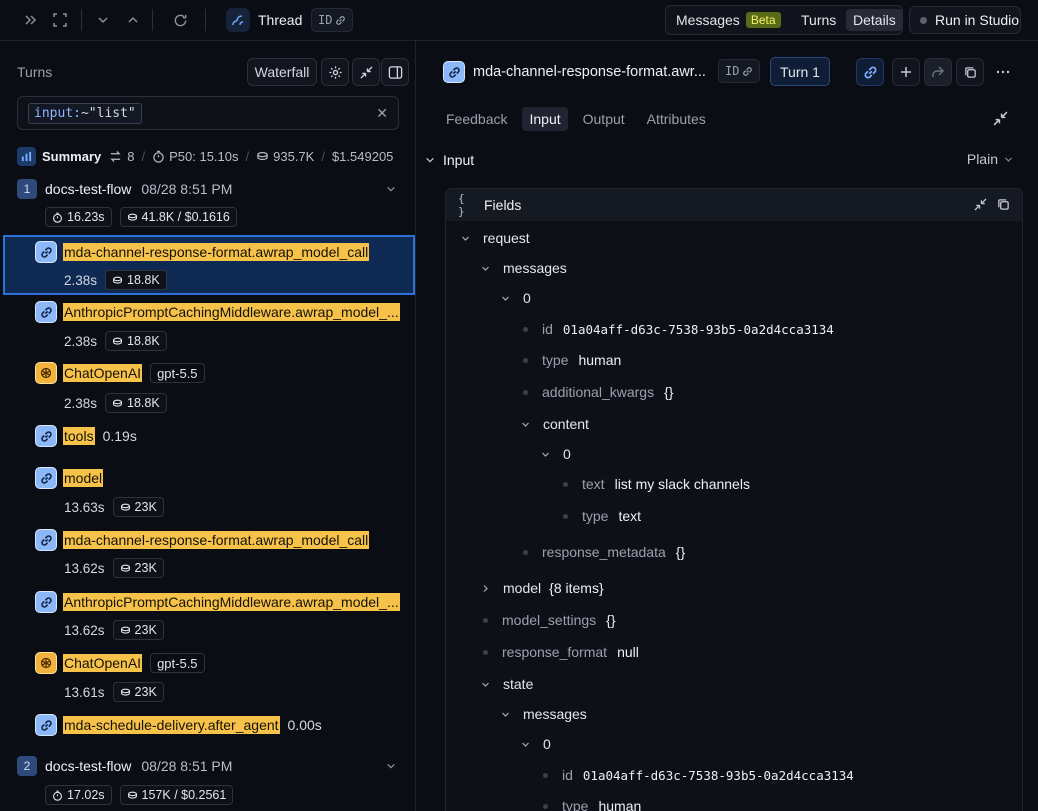 This screenshot has width=1038, height=811. What do you see at coordinates (85, 113) in the screenshot?
I see `query-chip: input:~"list"` at bounding box center [85, 113].